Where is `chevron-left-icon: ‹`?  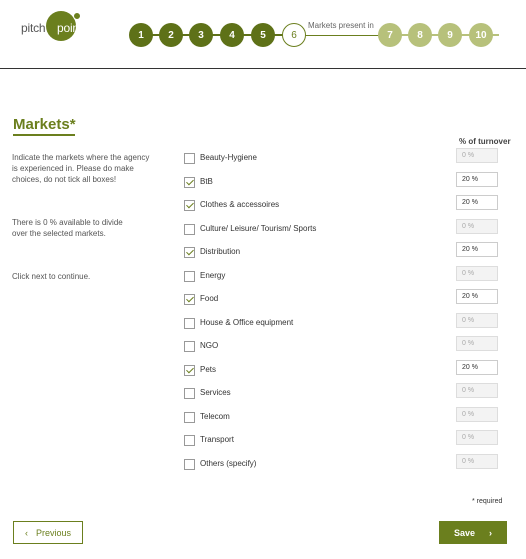
chevron-left-icon: ‹ is located at coordinates (26, 532).